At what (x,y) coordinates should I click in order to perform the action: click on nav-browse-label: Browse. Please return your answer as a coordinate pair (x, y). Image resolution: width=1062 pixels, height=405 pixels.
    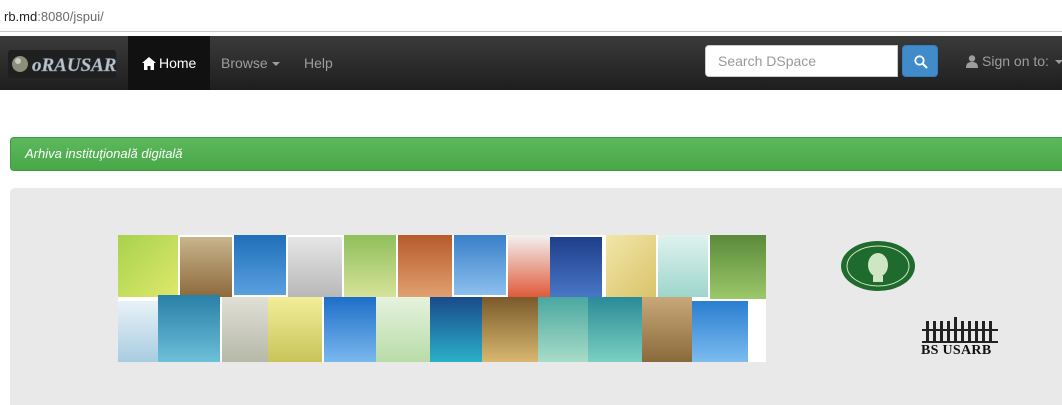
    Looking at the image, I should click on (244, 63).